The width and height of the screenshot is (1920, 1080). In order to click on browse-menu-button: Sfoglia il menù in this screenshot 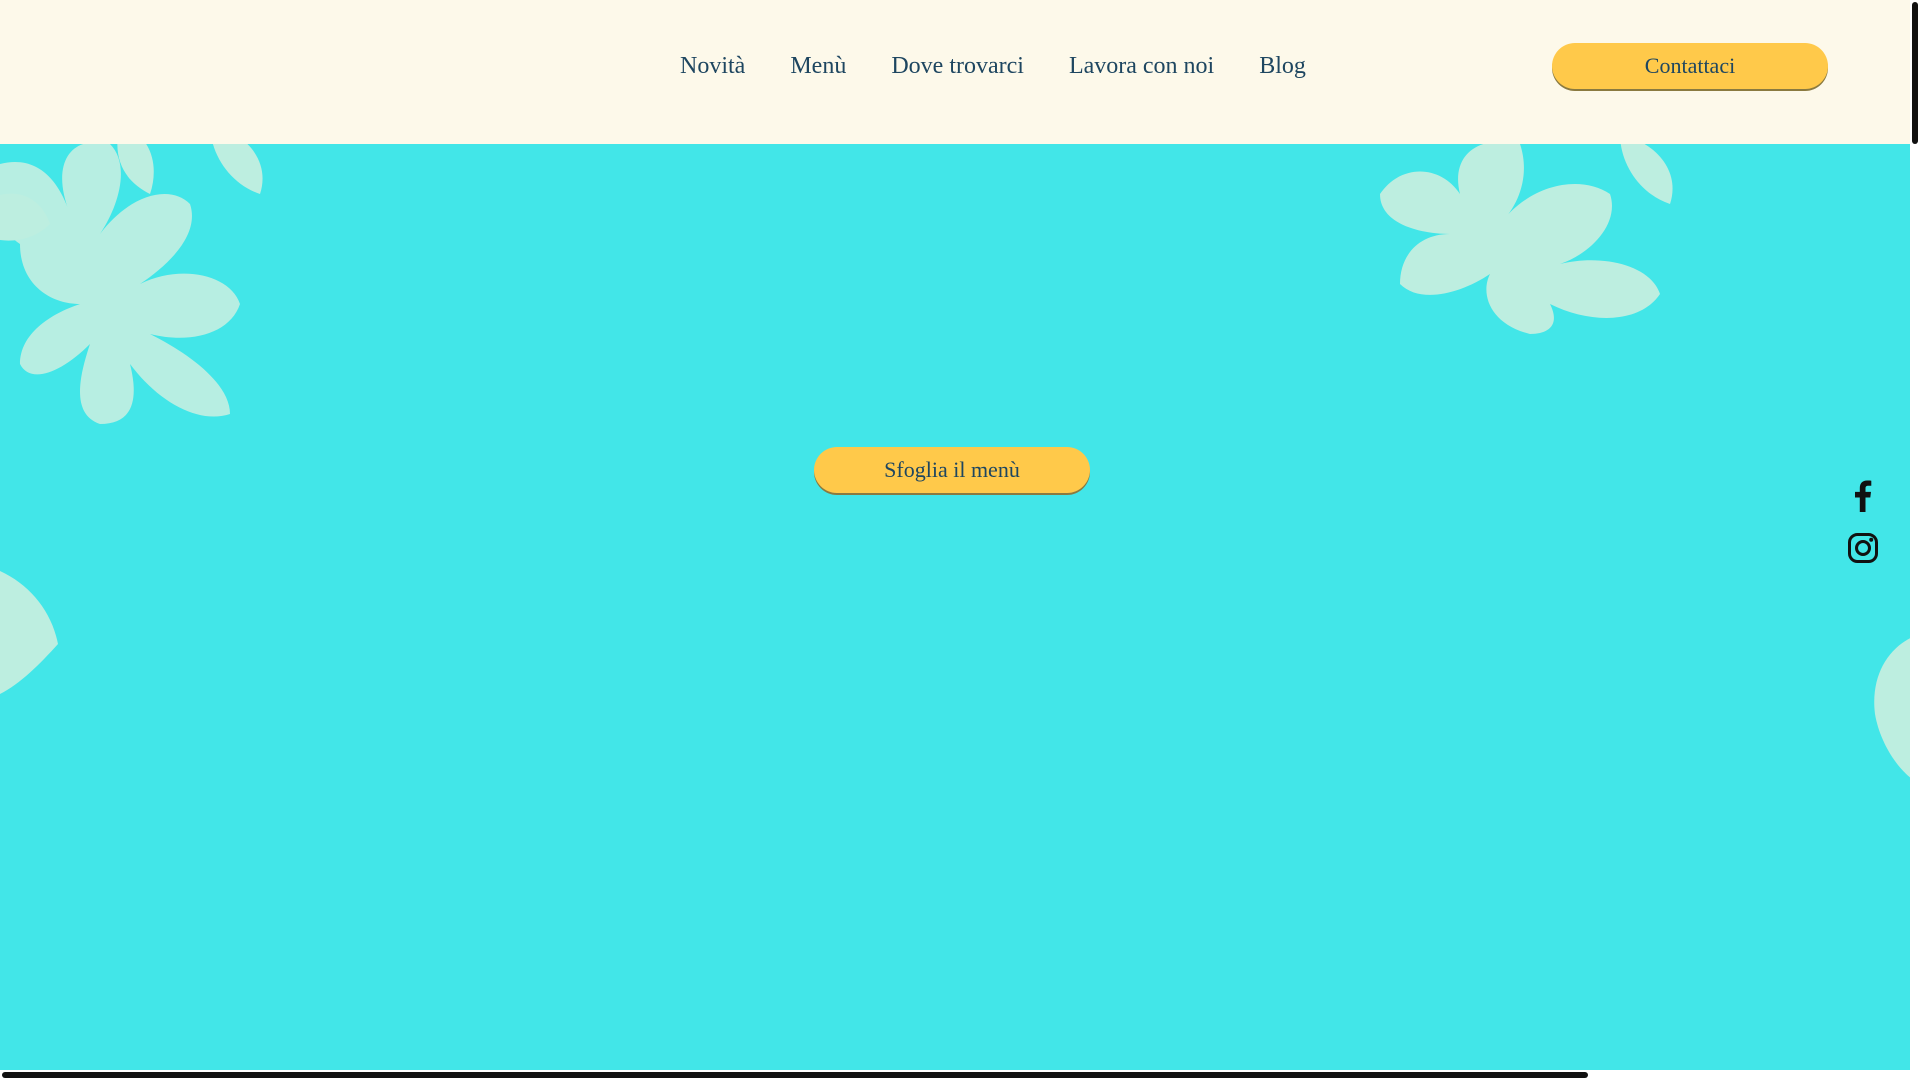, I will do `click(952, 470)`.